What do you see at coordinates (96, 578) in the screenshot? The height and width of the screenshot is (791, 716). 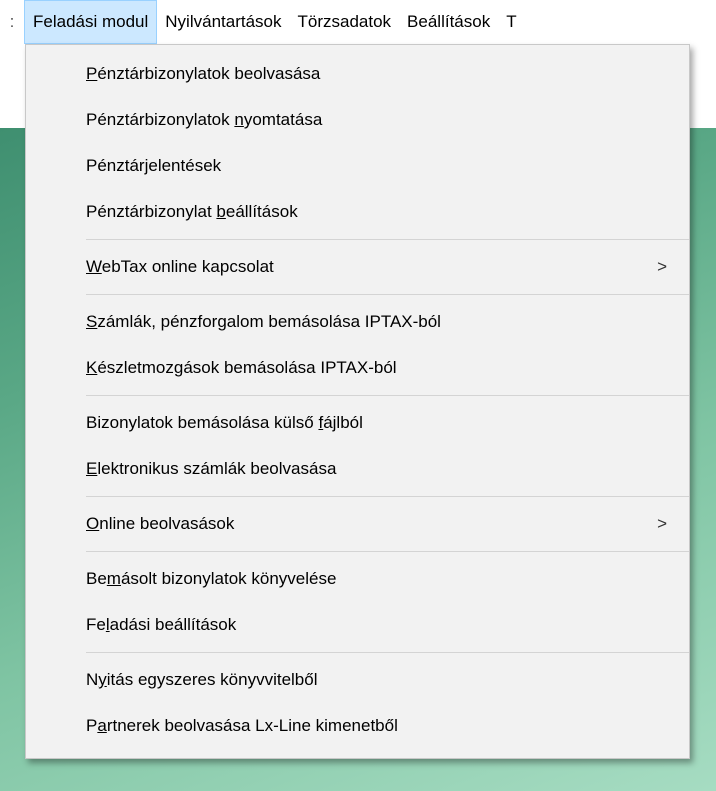 I see `label-text: Be` at bounding box center [96, 578].